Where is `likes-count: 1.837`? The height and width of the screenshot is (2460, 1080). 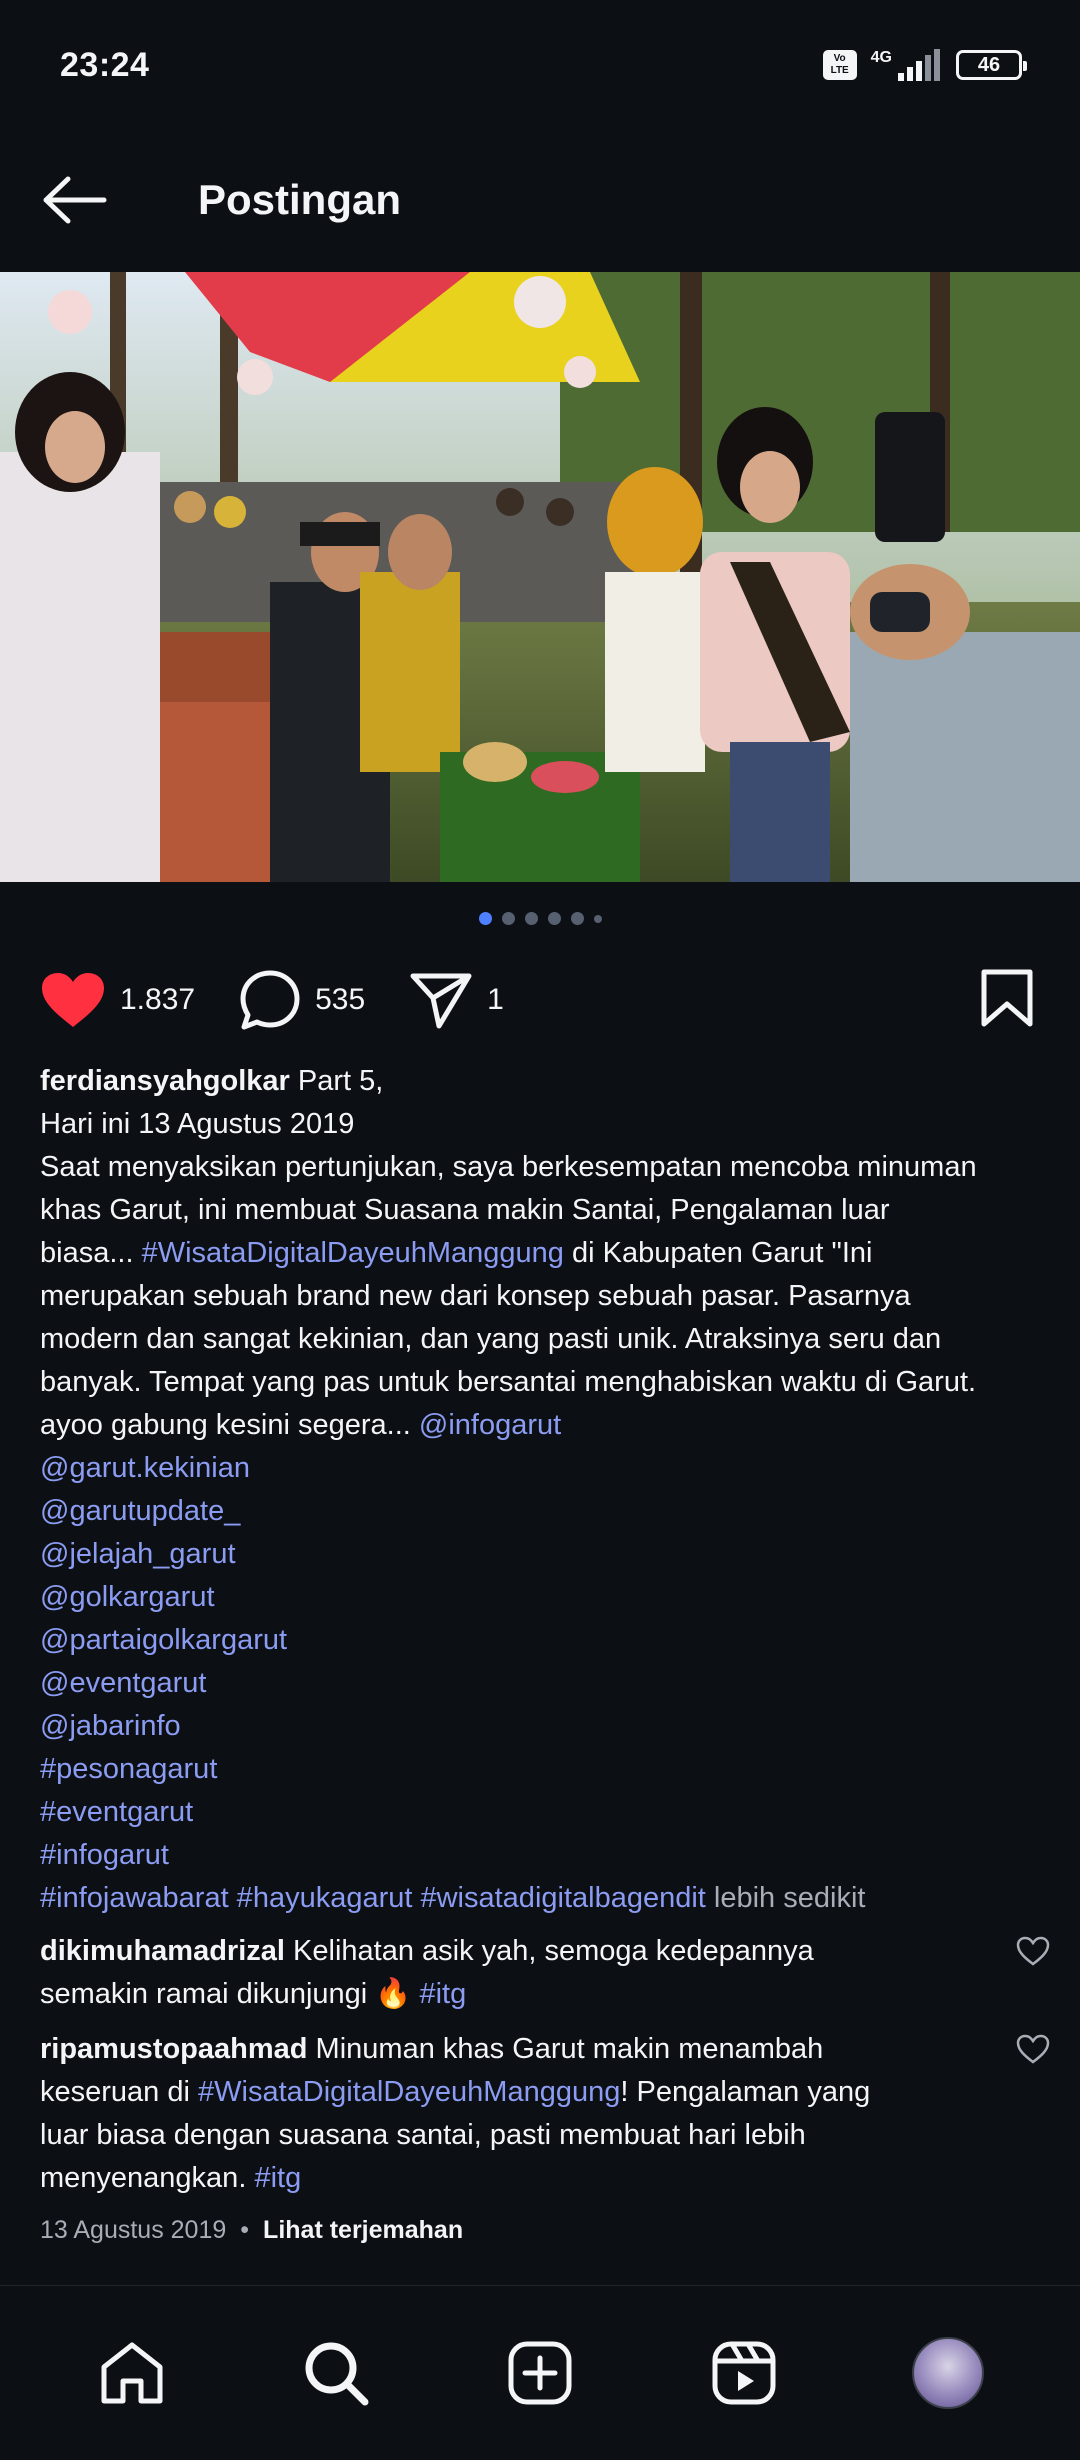
likes-count: 1.837 is located at coordinates (158, 999).